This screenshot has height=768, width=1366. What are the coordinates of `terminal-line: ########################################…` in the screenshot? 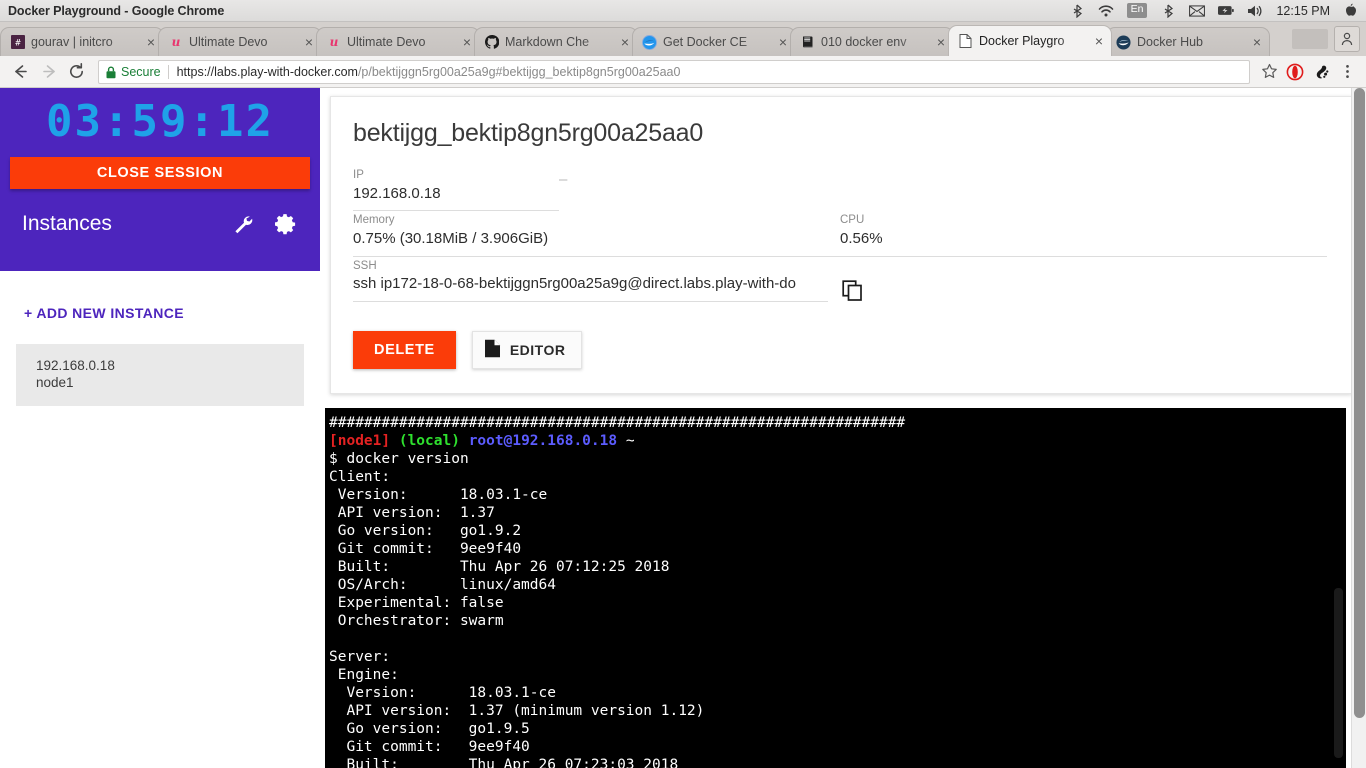 It's located at (837, 423).